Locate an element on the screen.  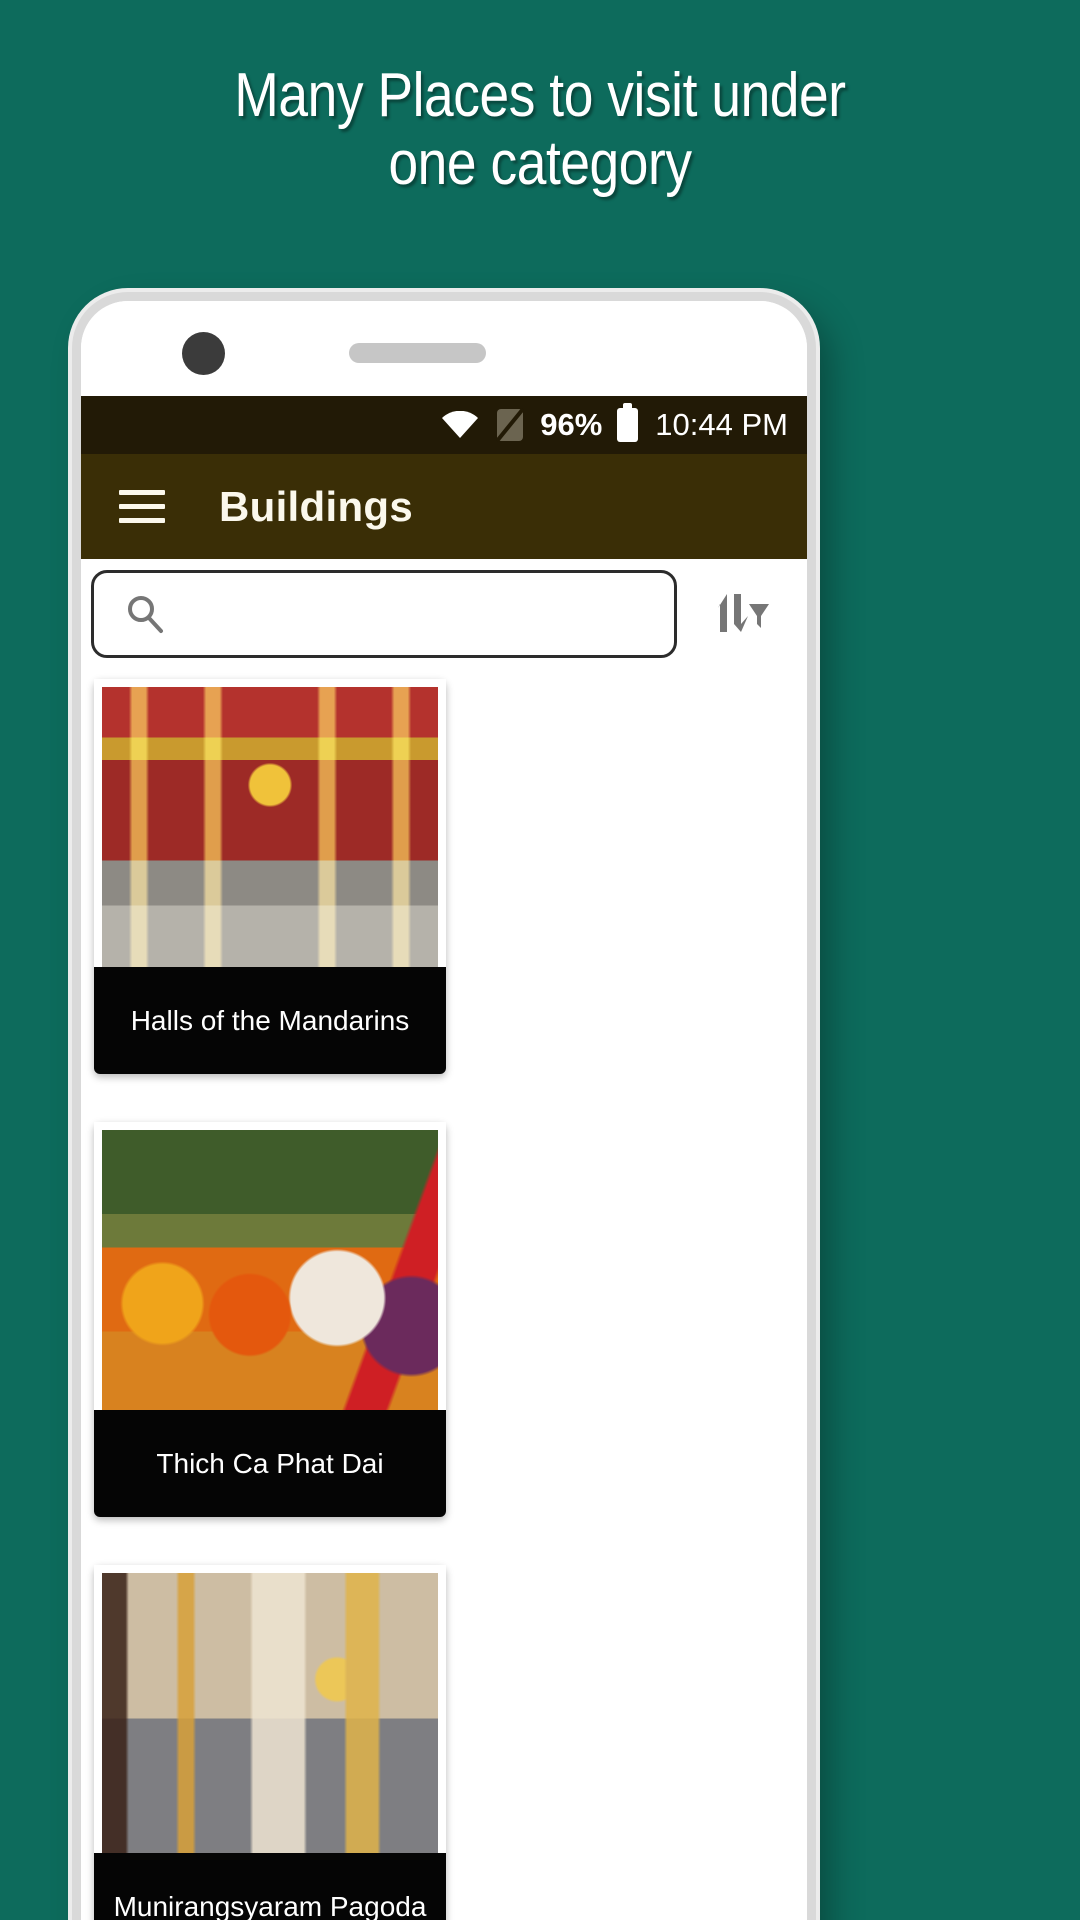
wifi-icon is located at coordinates (460, 425).